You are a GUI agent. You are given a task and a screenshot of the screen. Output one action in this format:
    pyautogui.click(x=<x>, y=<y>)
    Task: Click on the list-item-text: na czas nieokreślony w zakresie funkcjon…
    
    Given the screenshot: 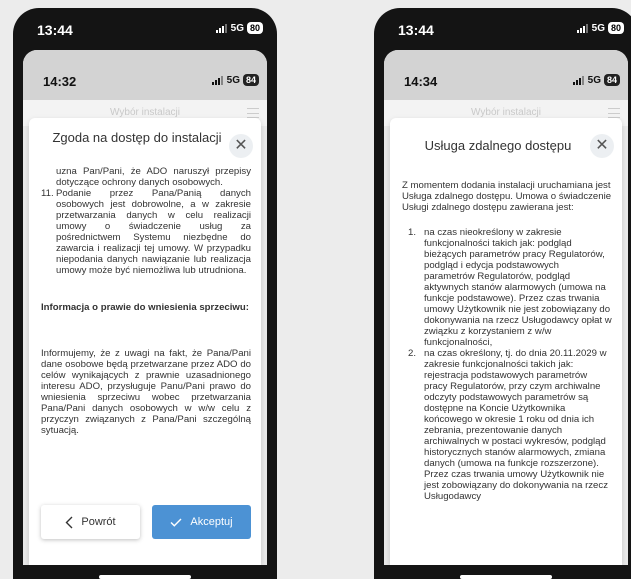 What is the action you would take?
    pyautogui.click(x=518, y=287)
    